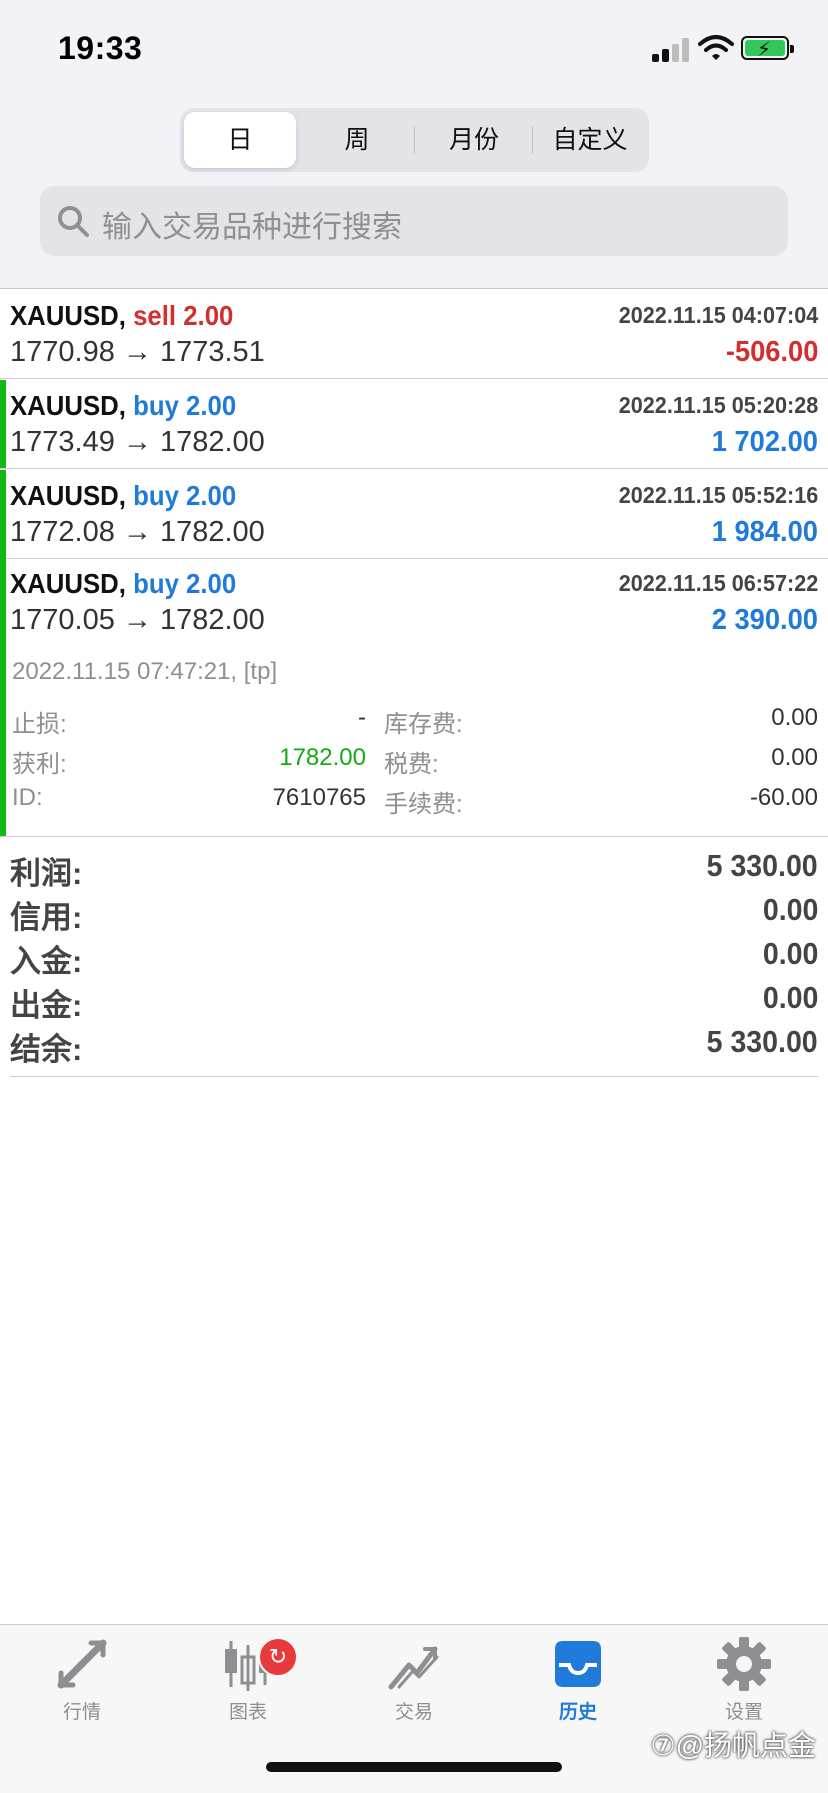 The height and width of the screenshot is (1793, 828). What do you see at coordinates (718, 583) in the screenshot?
I see `trade-datetime: 2022.11.15 06:57:22` at bounding box center [718, 583].